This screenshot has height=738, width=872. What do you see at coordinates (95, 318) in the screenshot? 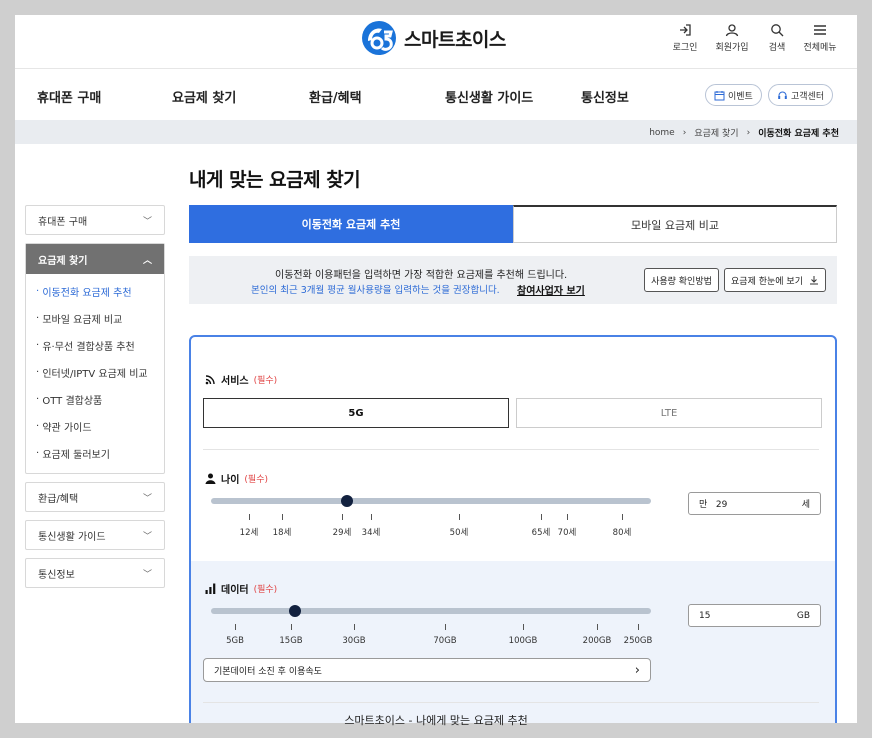
I see `sidebar-sub-mobile-compare: · 모바일 요금제 비교` at bounding box center [95, 318].